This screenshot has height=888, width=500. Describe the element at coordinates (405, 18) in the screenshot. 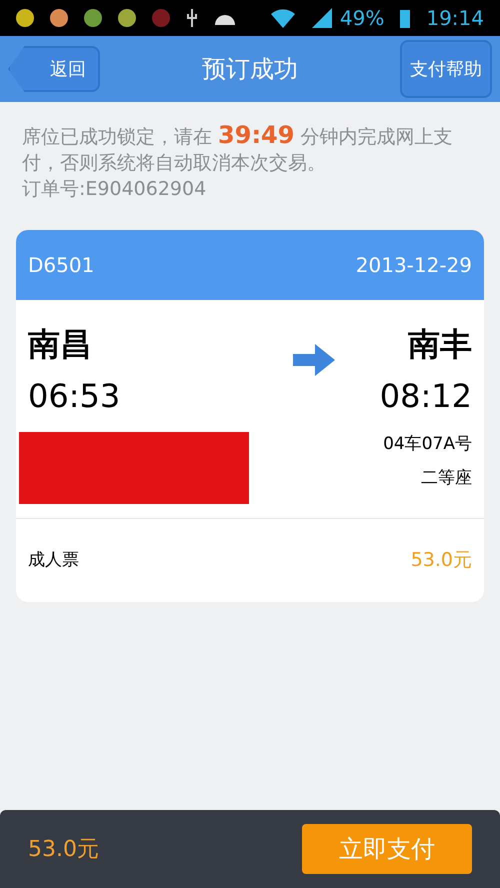

I see `battery-icon` at that location.